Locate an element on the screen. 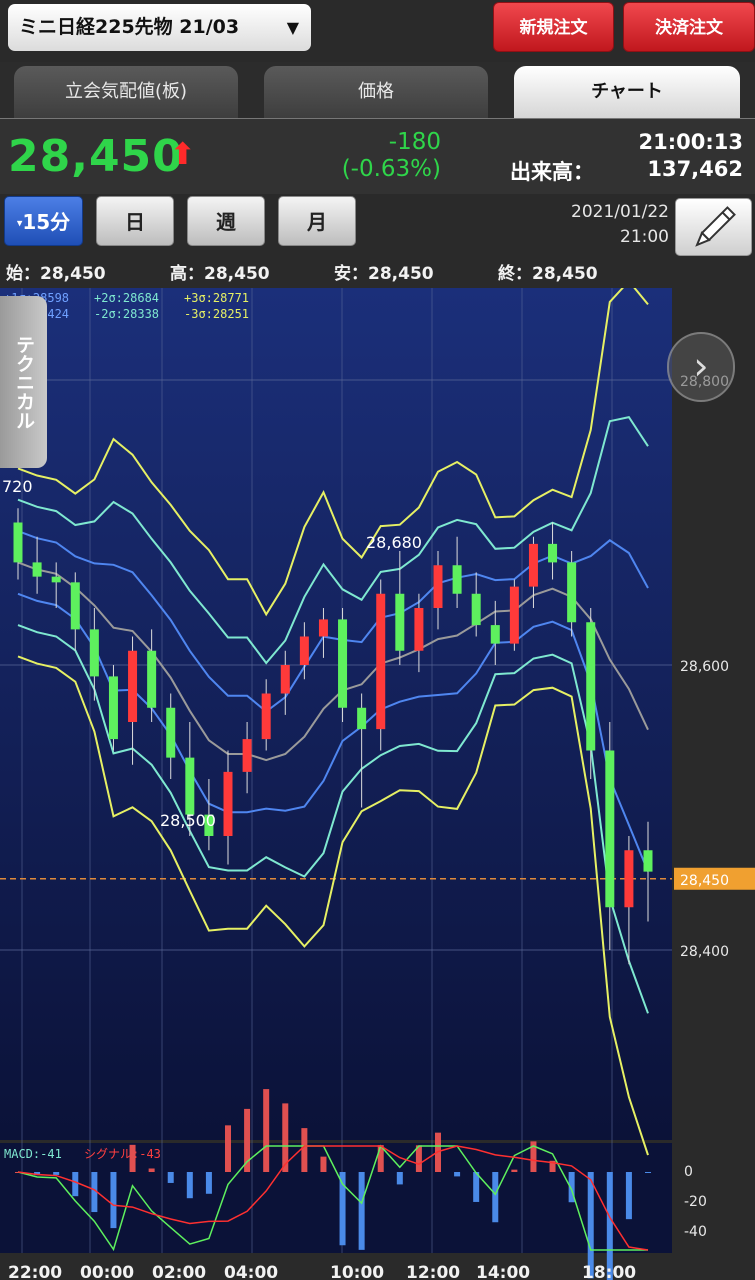 The width and height of the screenshot is (755, 1280). tab-price: 価格 is located at coordinates (376, 92).